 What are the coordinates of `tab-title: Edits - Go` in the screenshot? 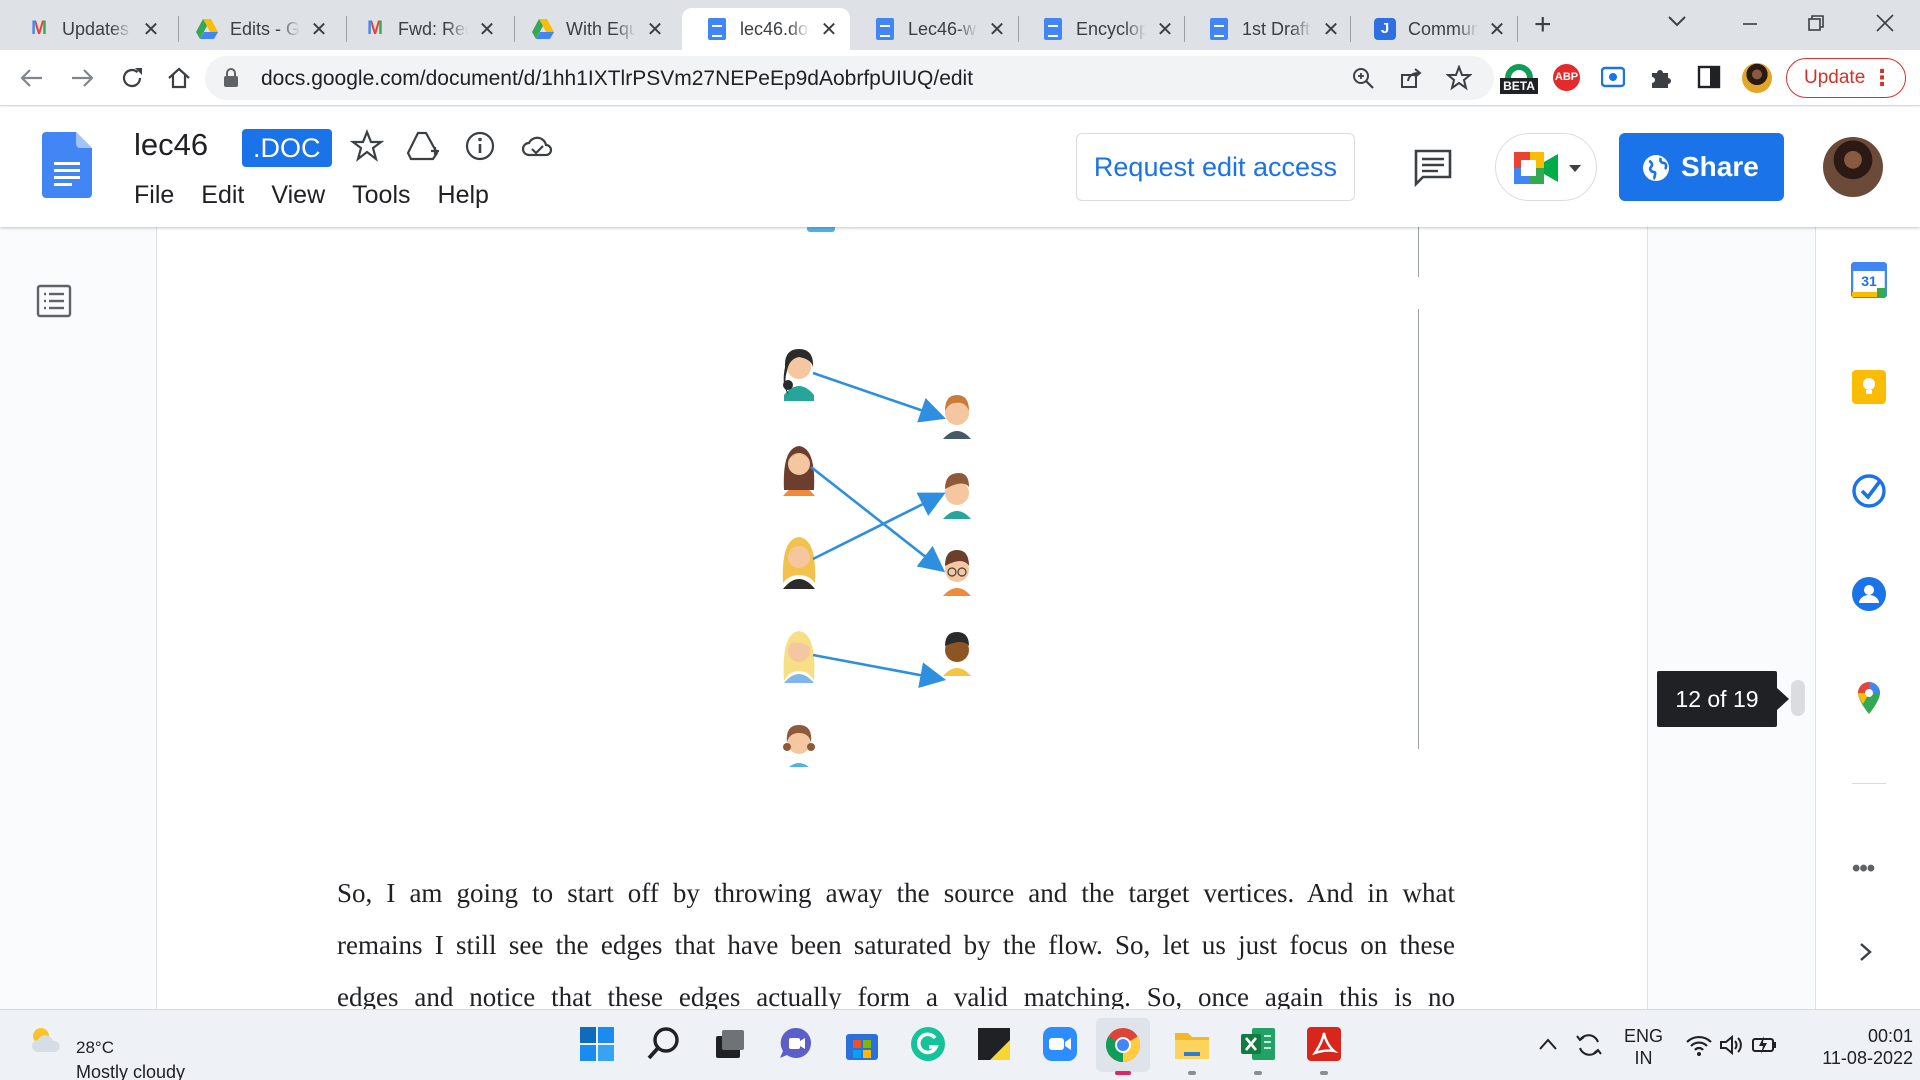 It's located at (265, 28).